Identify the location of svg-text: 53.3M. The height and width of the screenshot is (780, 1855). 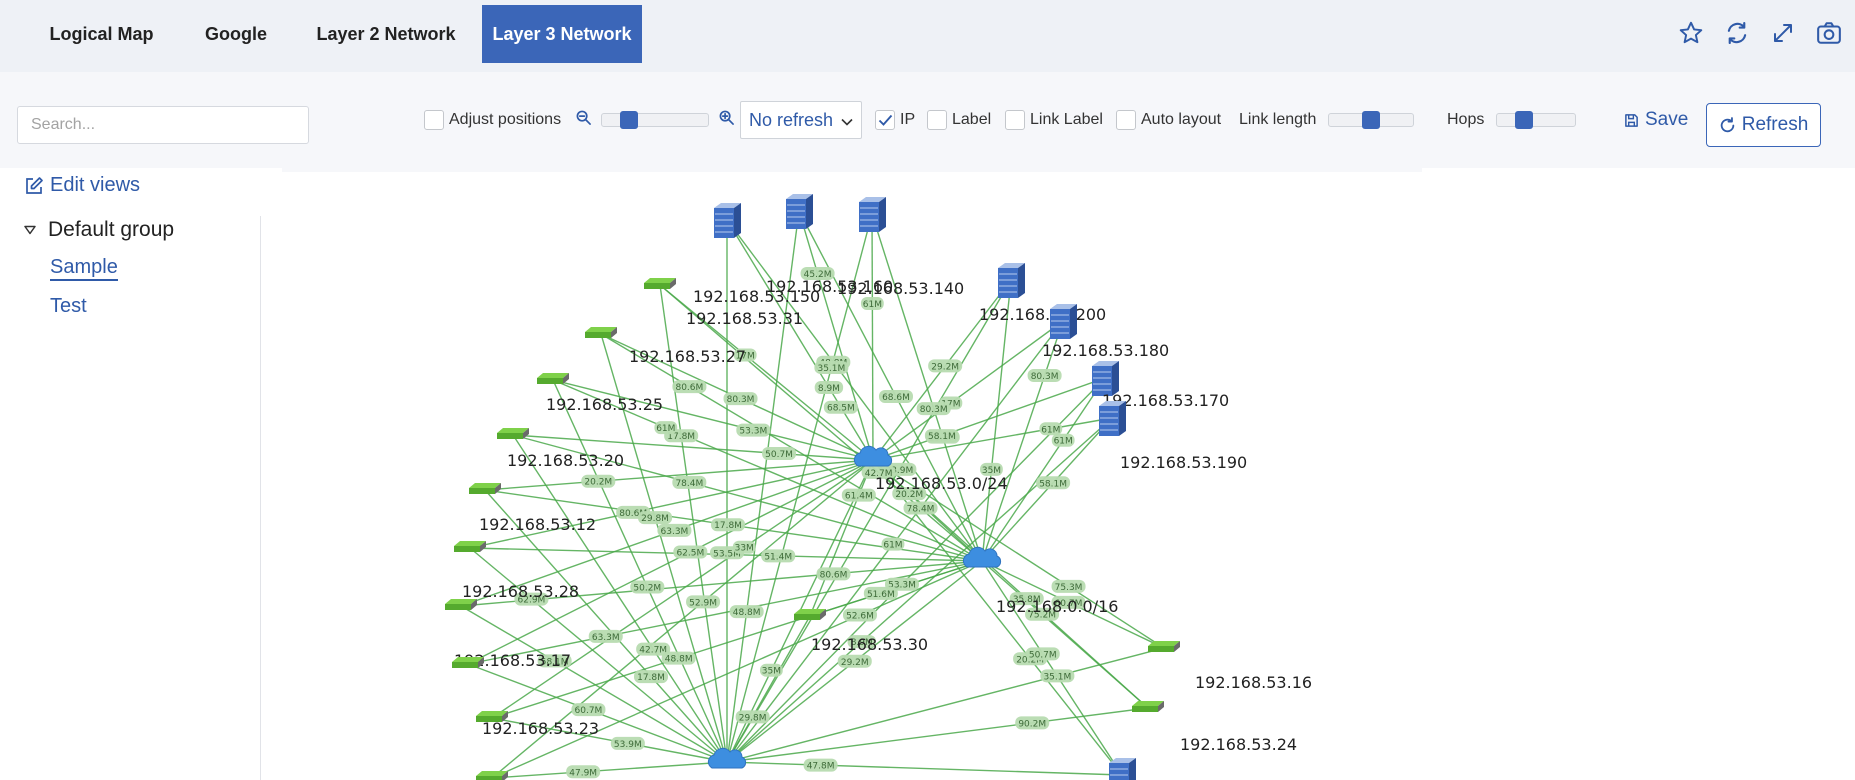
(753, 432).